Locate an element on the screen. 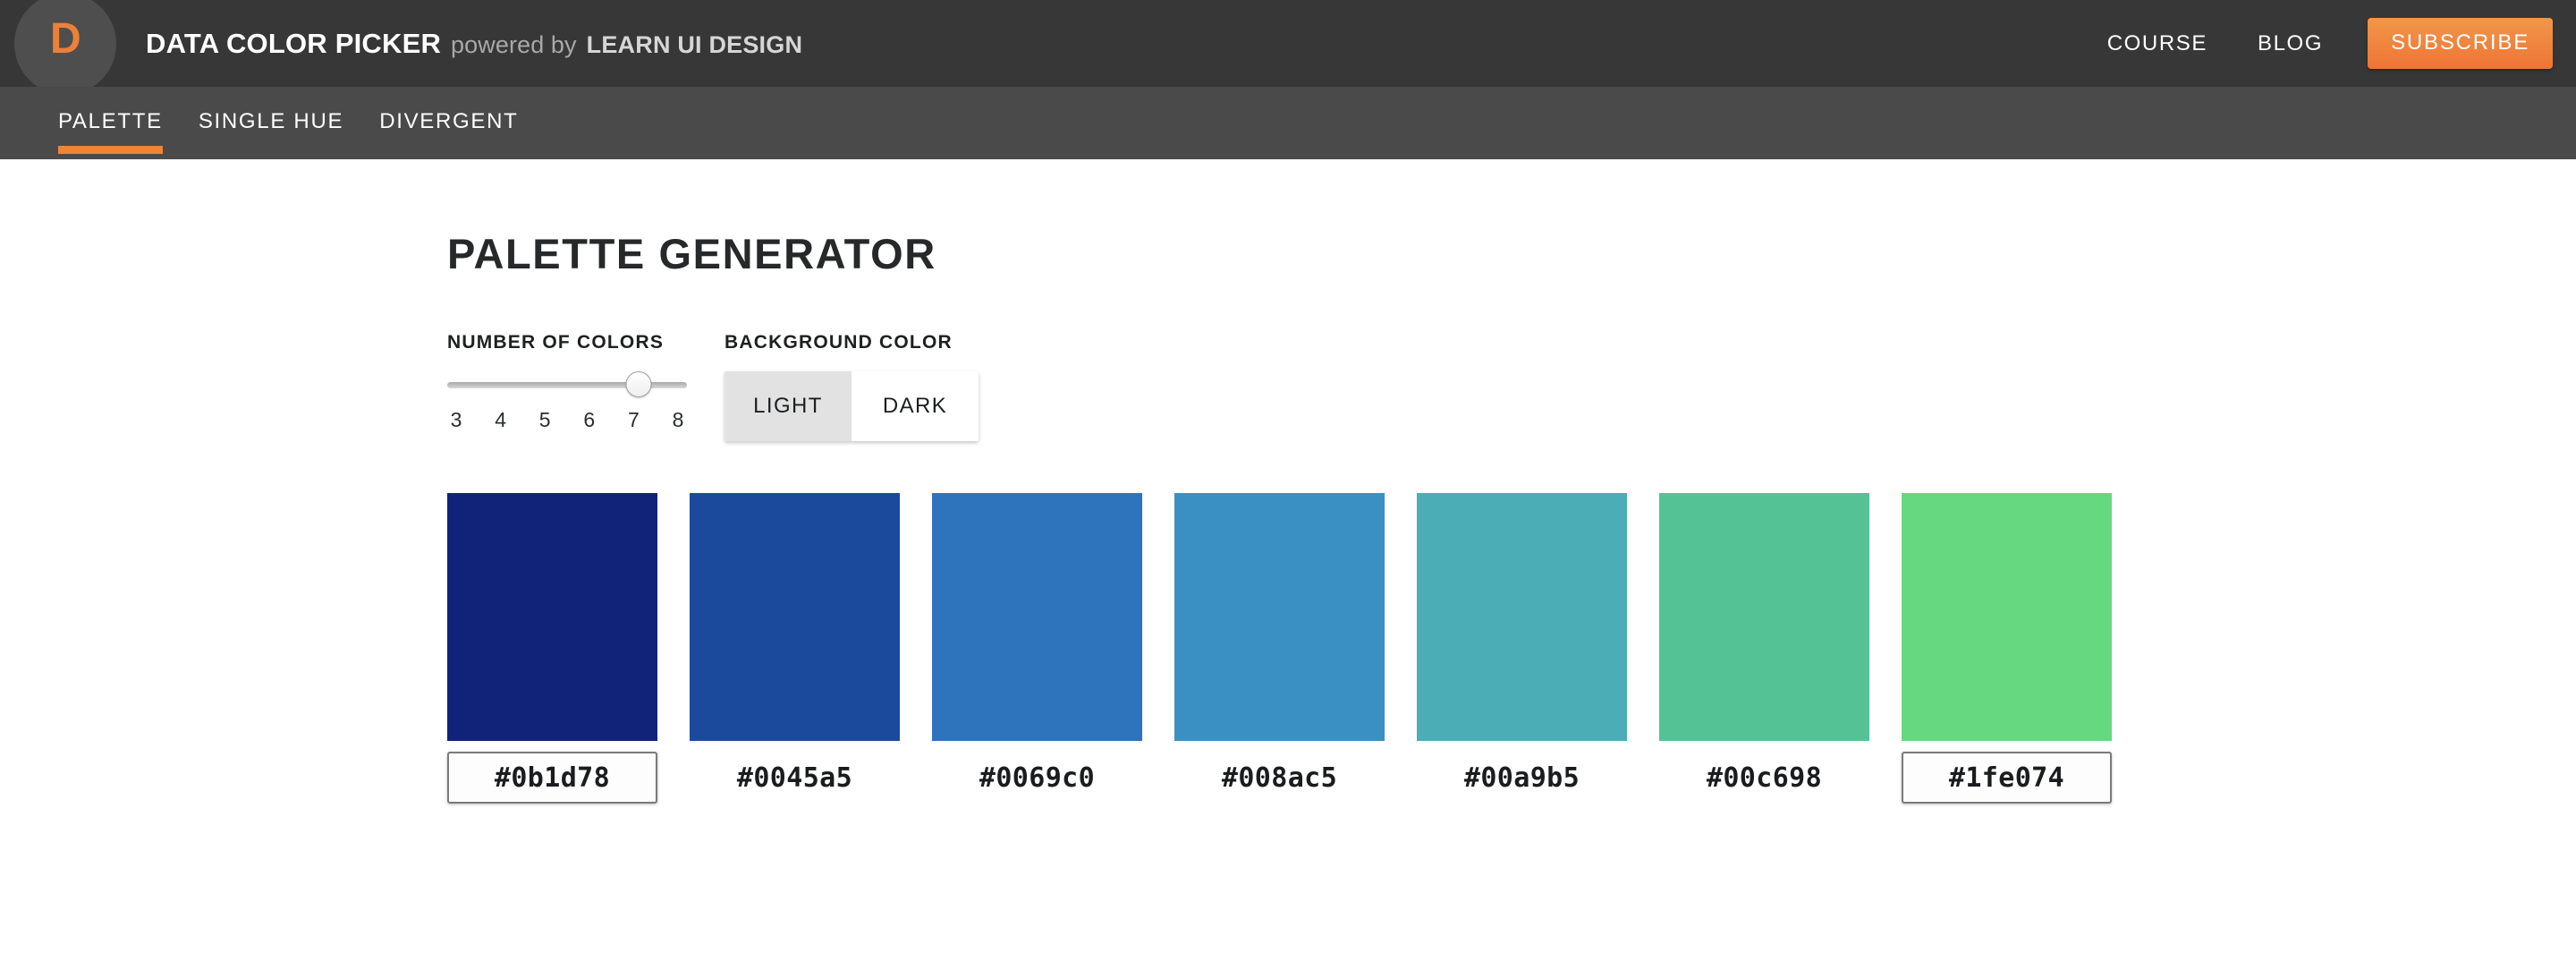 The height and width of the screenshot is (970, 2576). brand-author-text: LEARN UI DESIGN is located at coordinates (694, 44).